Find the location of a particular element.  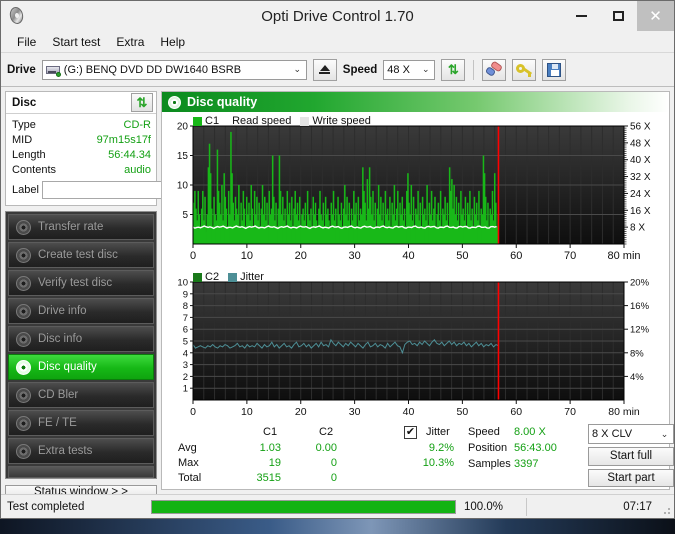

svg-text: 12% is located at coordinates (640, 330).